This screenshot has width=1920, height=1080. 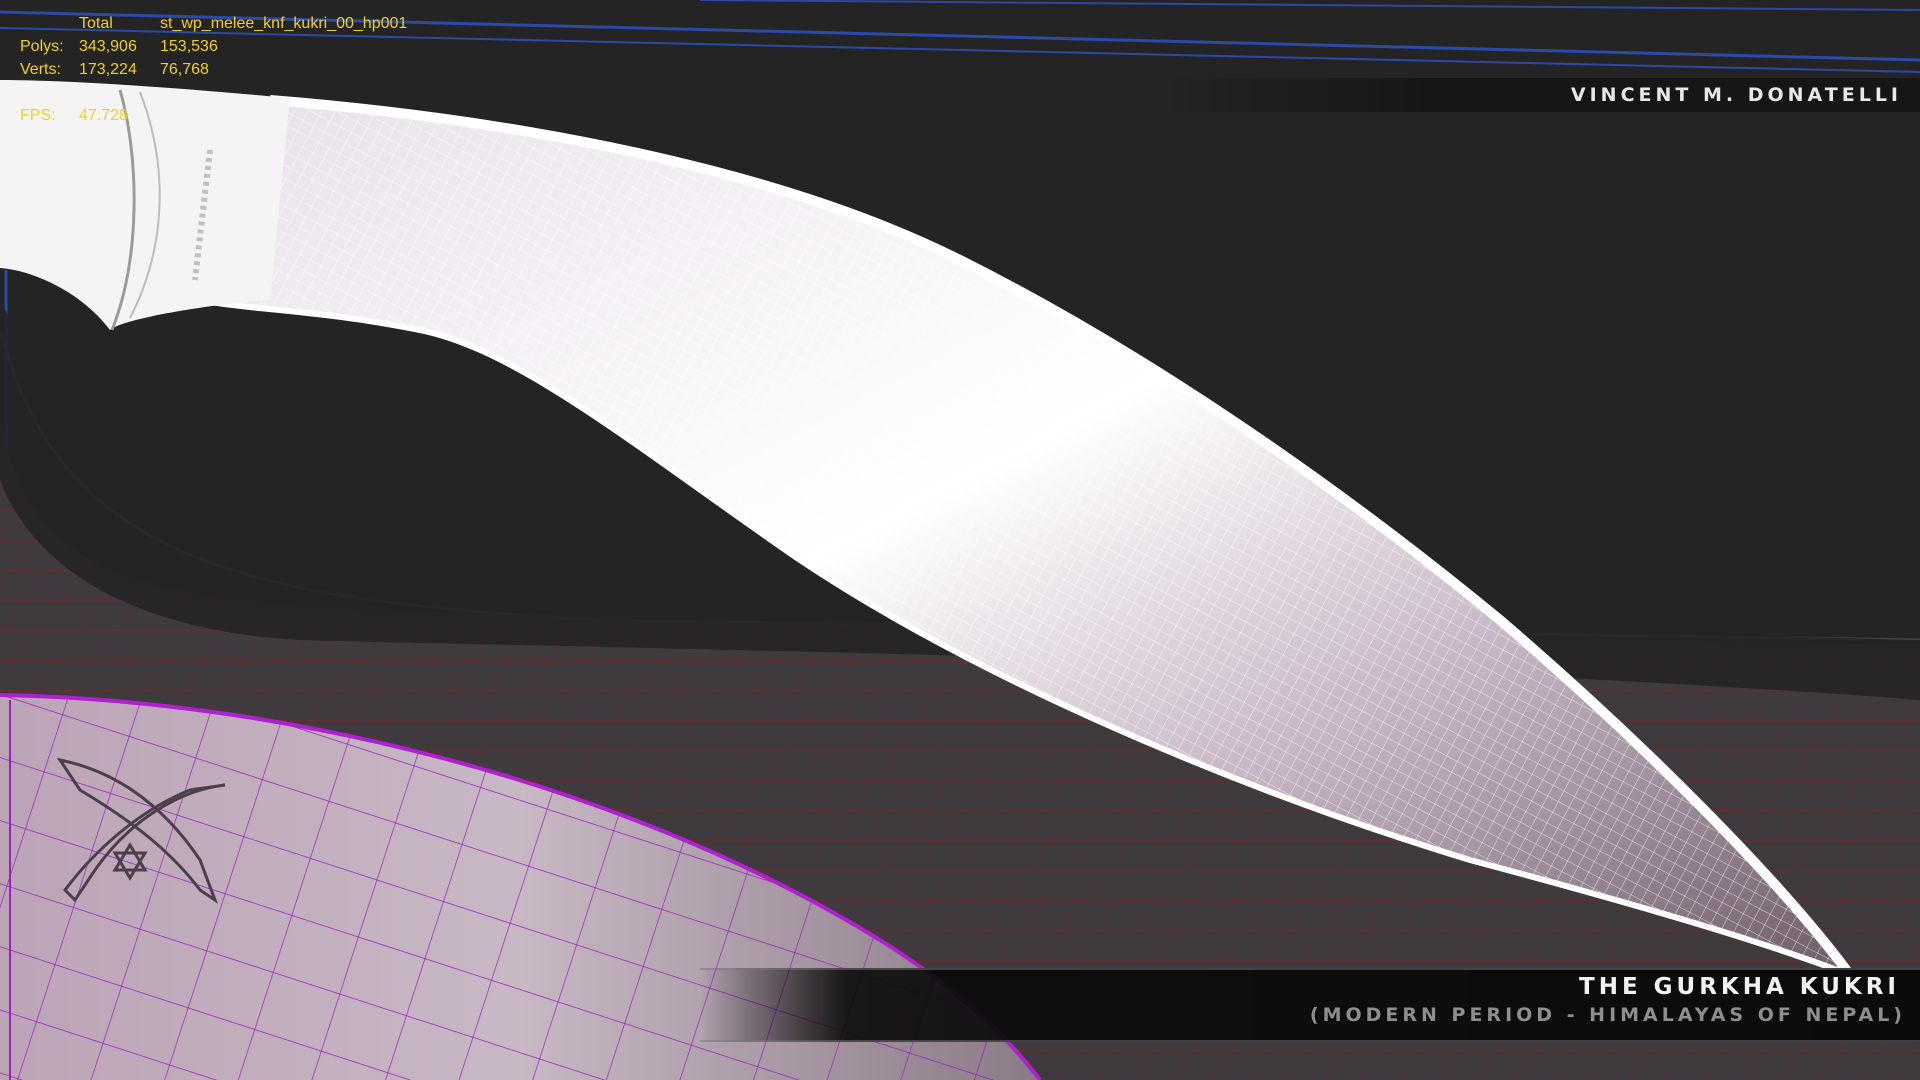 I want to click on author-name: VINCENT M. DONATELLI, so click(x=1736, y=95).